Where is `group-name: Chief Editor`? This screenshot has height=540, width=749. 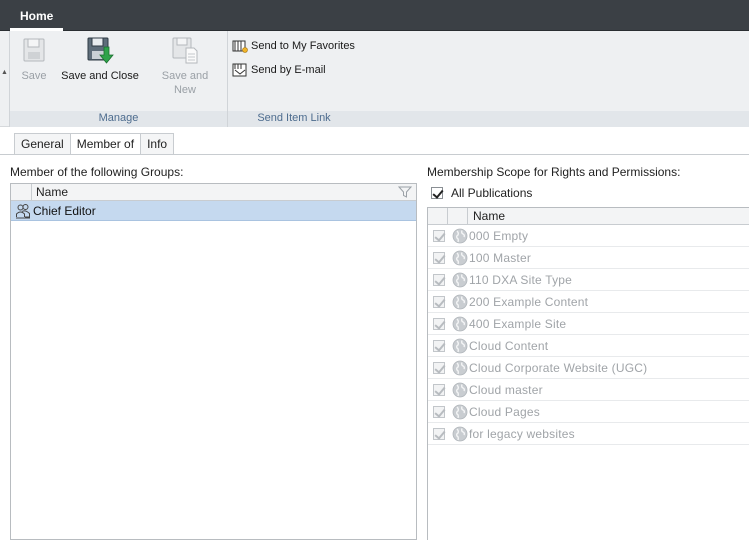
group-name: Chief Editor is located at coordinates (64, 210).